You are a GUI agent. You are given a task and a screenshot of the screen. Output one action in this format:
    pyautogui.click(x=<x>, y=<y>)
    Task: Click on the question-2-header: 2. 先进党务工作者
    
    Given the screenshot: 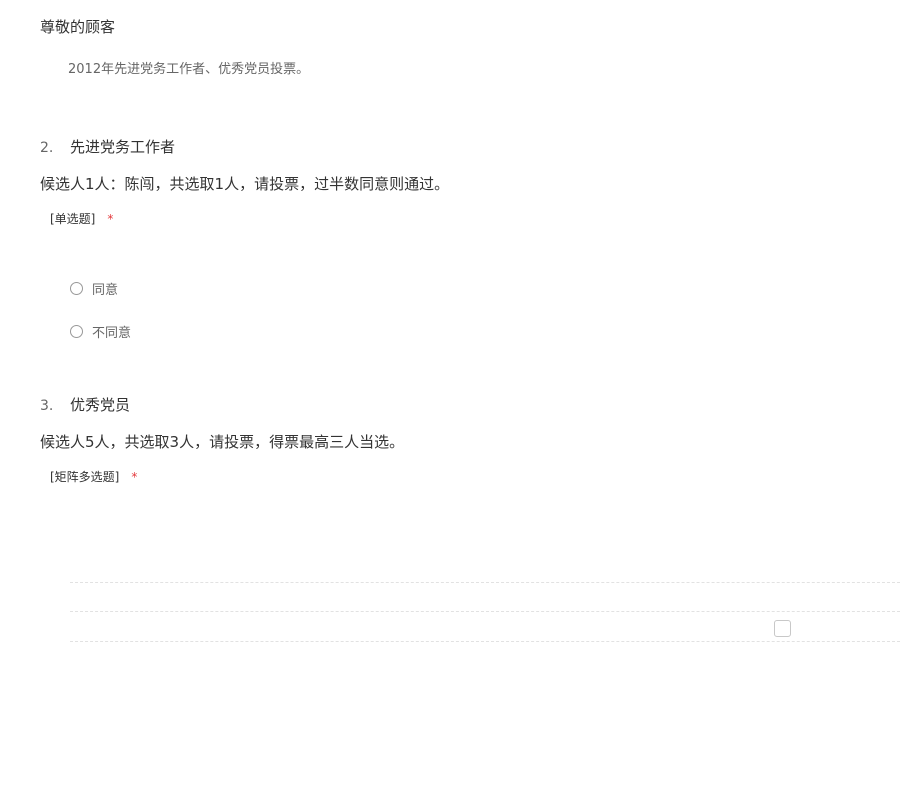 What is the action you would take?
    pyautogui.click(x=107, y=146)
    